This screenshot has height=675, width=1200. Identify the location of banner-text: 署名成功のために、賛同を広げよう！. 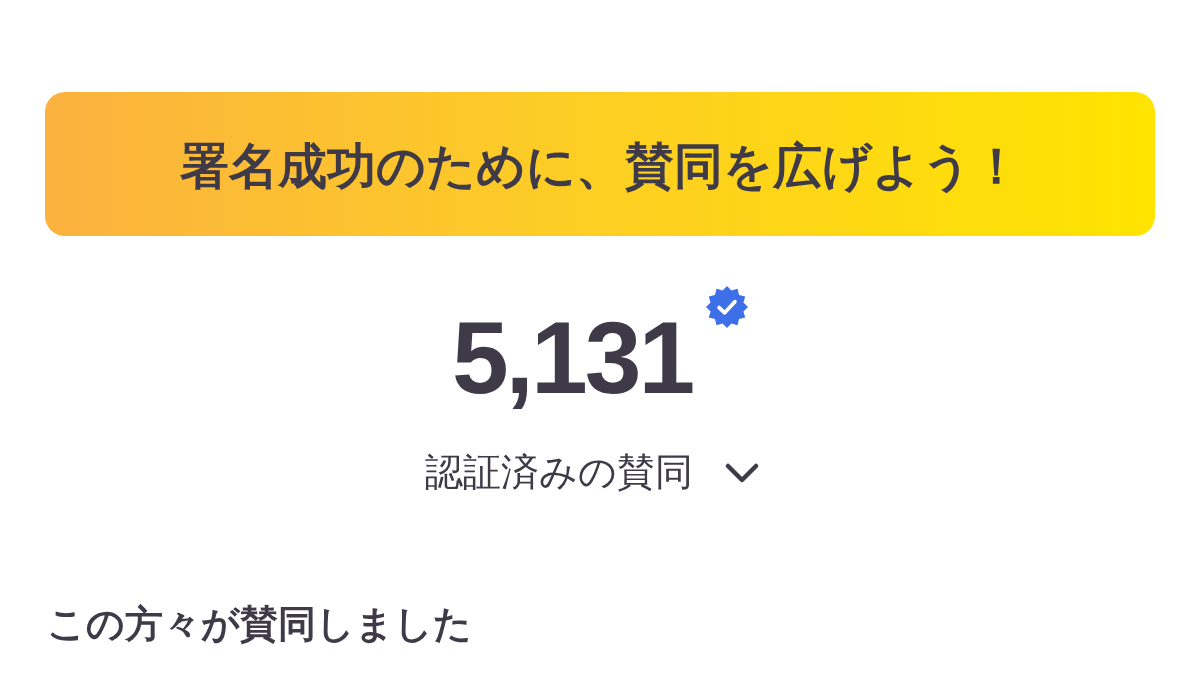
(600, 166).